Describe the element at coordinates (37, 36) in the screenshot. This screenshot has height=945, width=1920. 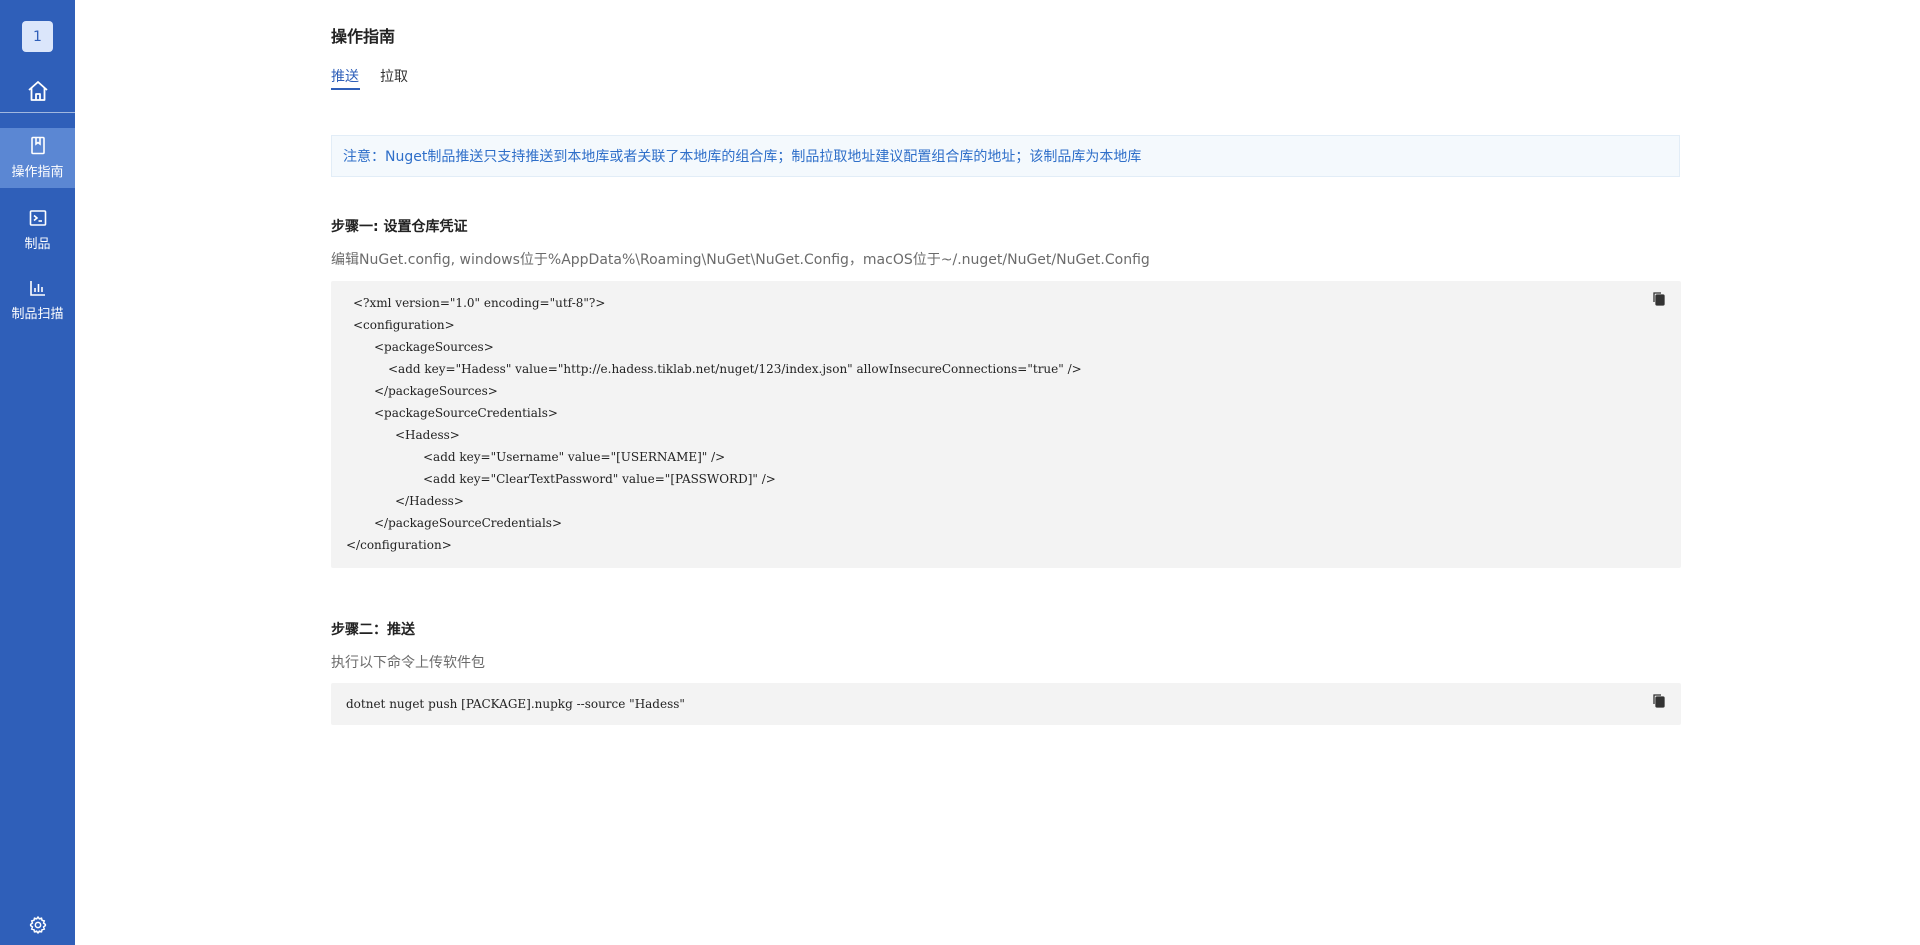
I see `repo-avatar: 1` at that location.